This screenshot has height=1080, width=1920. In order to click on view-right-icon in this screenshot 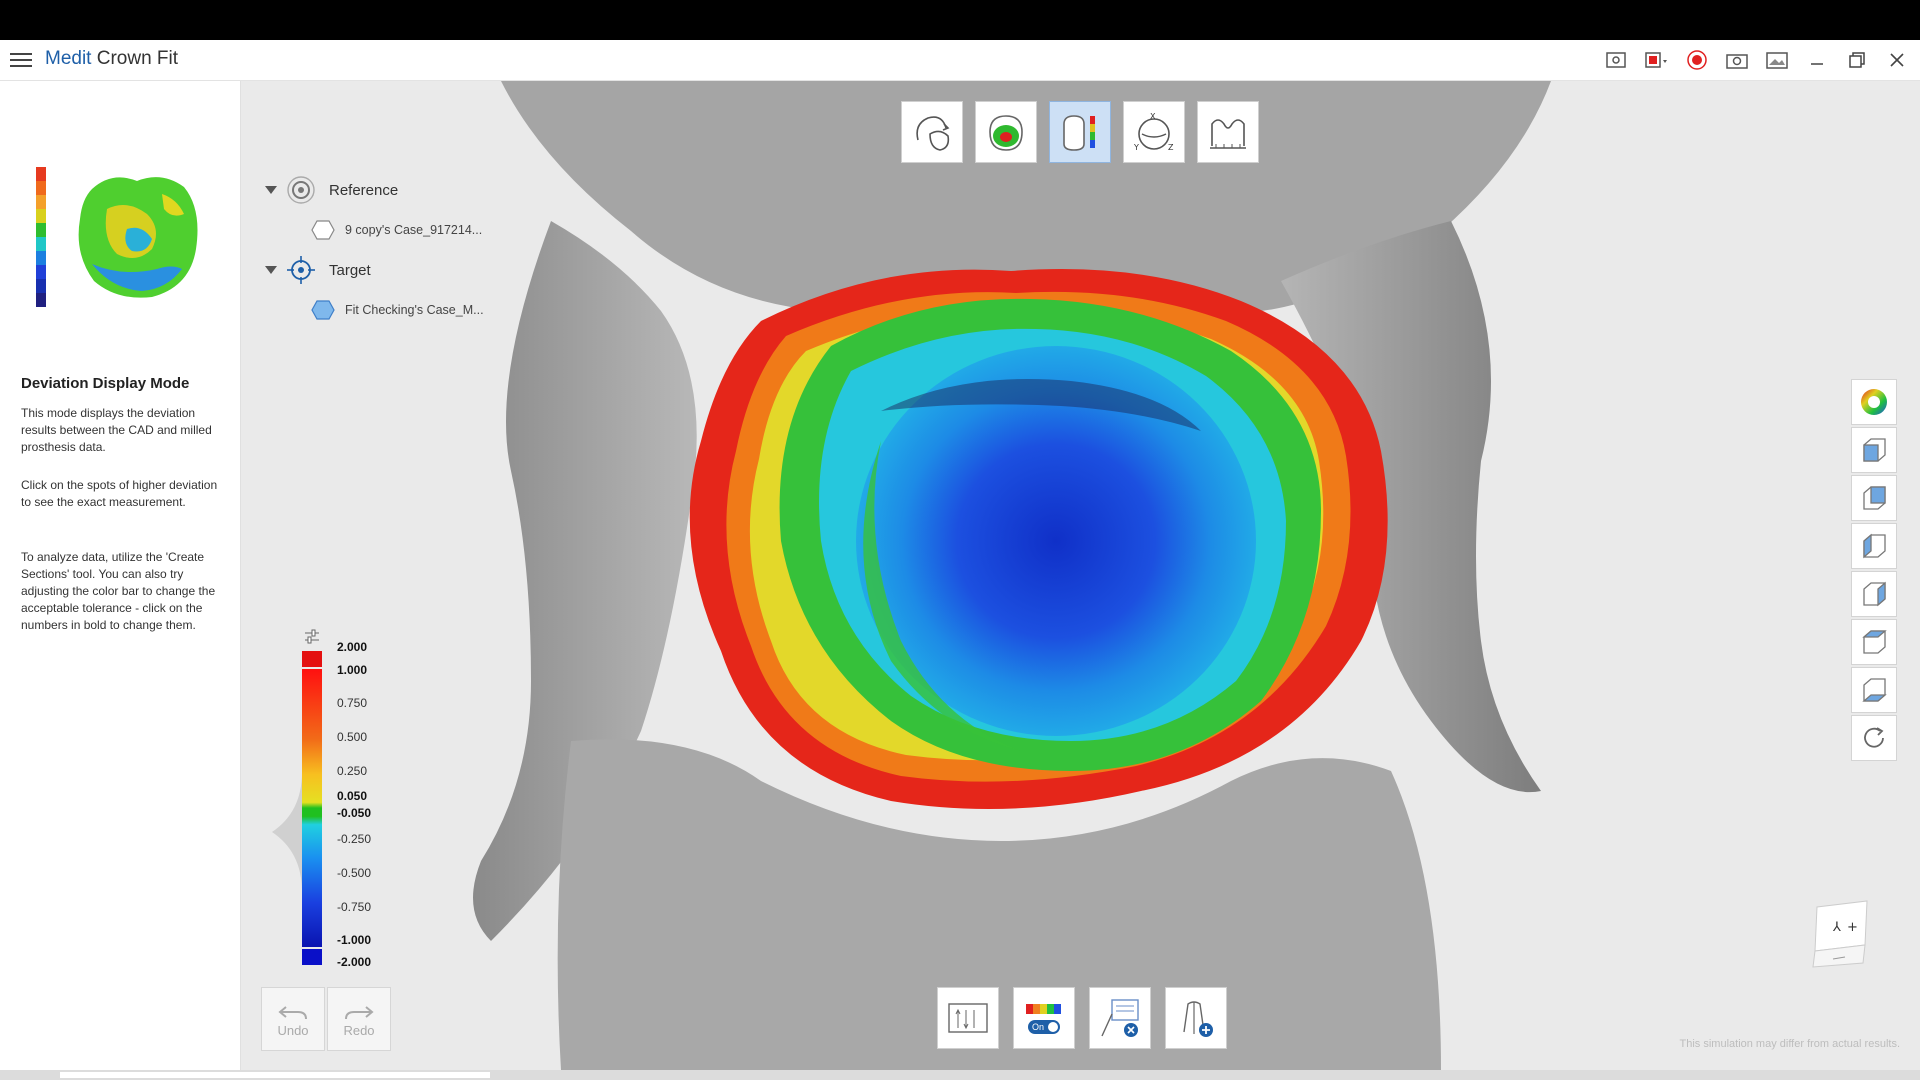, I will do `click(1874, 594)`.